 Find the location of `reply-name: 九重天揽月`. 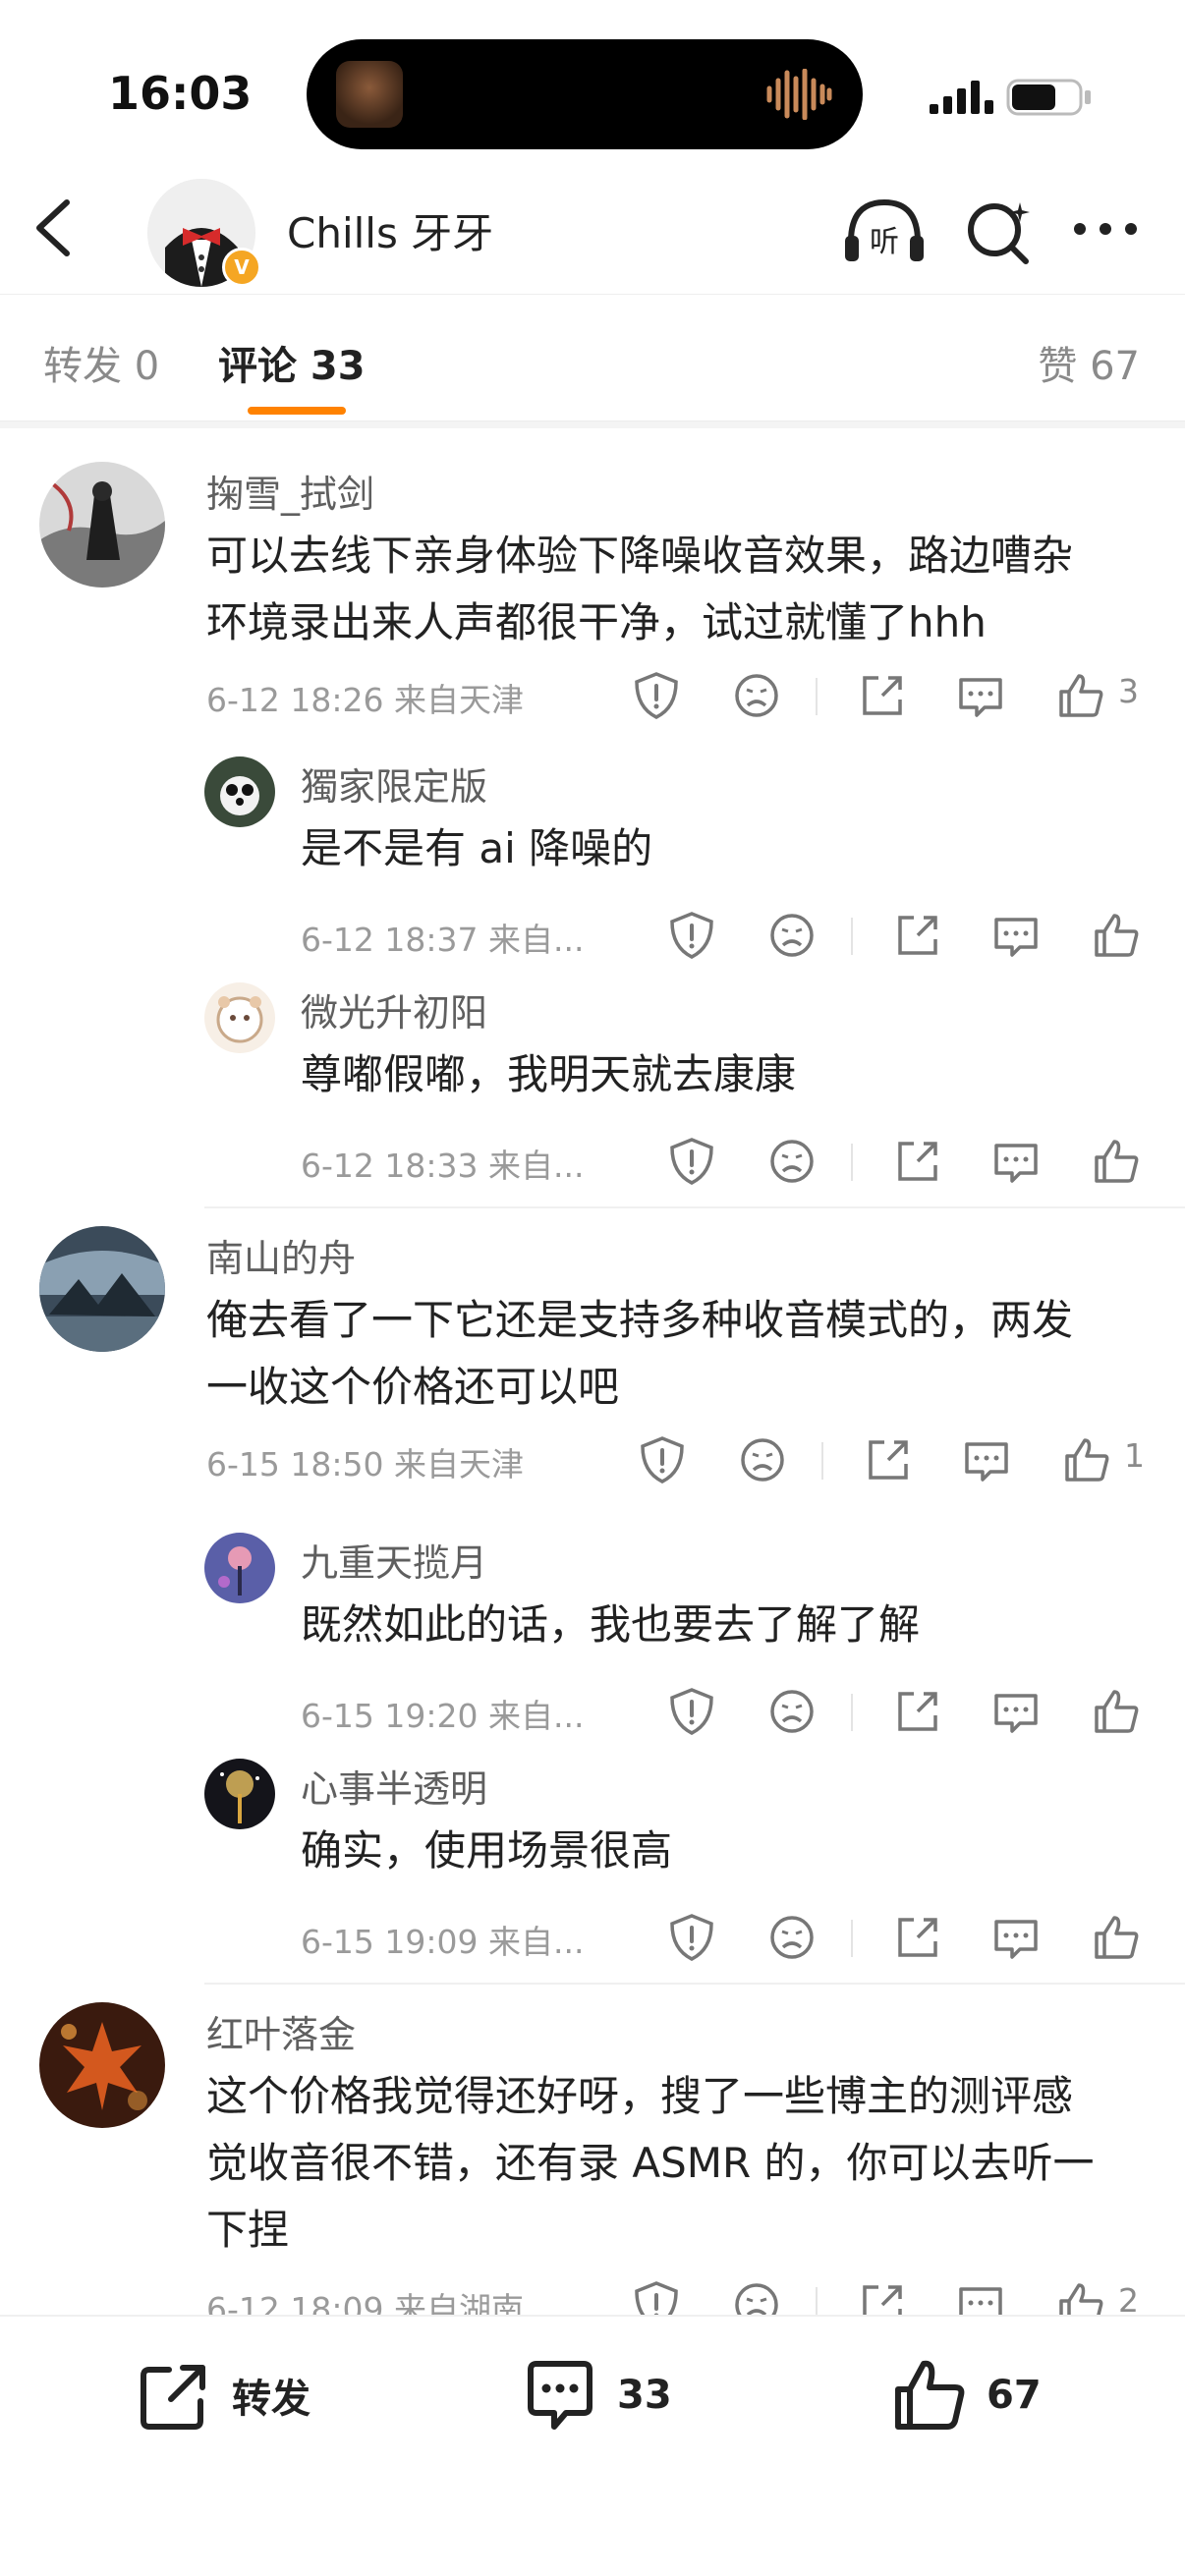

reply-name: 九重天揽月 is located at coordinates (394, 1560).